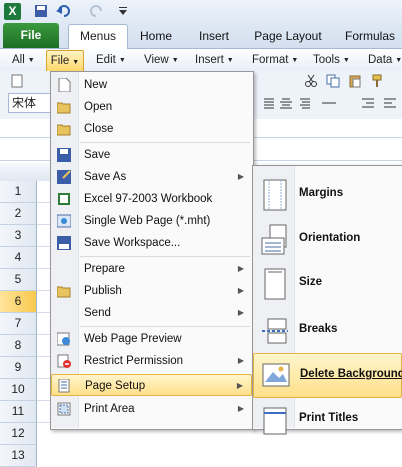 The width and height of the screenshot is (402, 467). I want to click on row-header: 12, so click(18, 434).